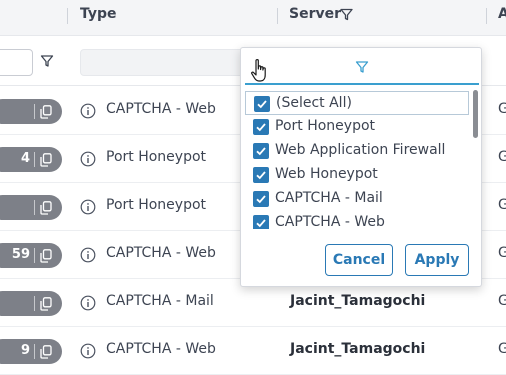  Describe the element at coordinates (170, 62) in the screenshot. I see `type-filter-input` at that location.